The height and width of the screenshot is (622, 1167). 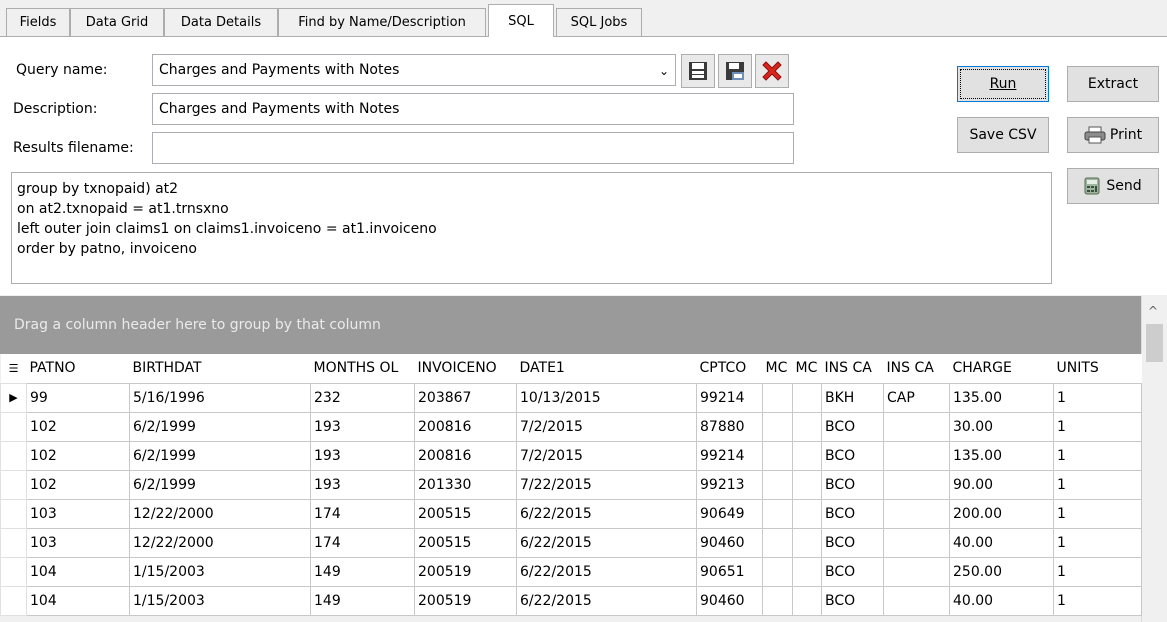 I want to click on table-cell: 193, so click(x=362, y=426).